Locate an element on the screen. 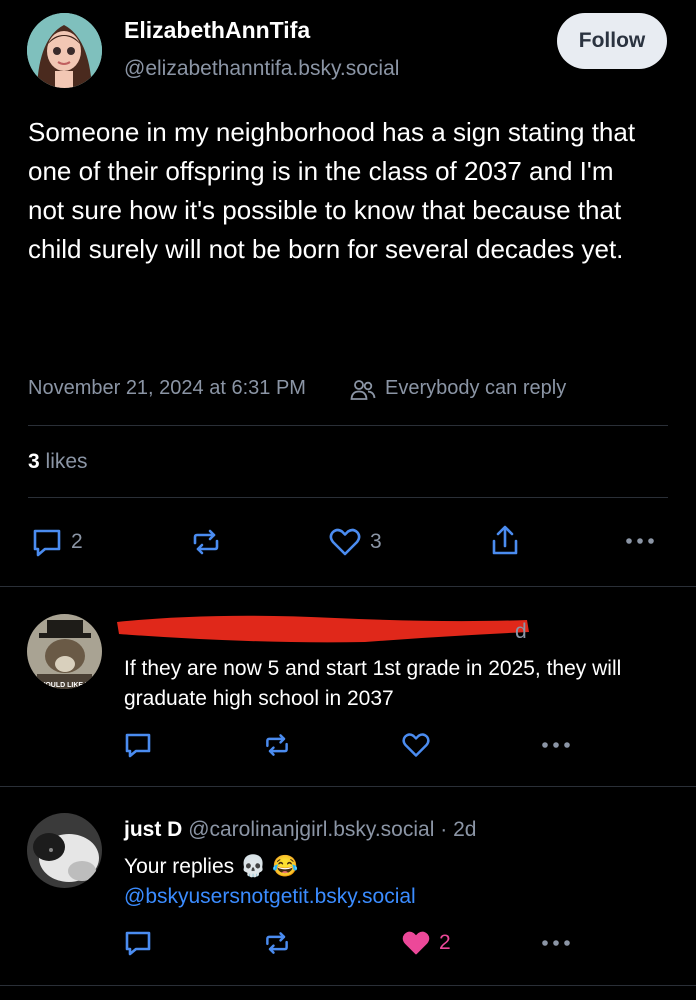 This screenshot has height=1000, width=696. author-name: ElizabethAnnTifa is located at coordinates (217, 30).